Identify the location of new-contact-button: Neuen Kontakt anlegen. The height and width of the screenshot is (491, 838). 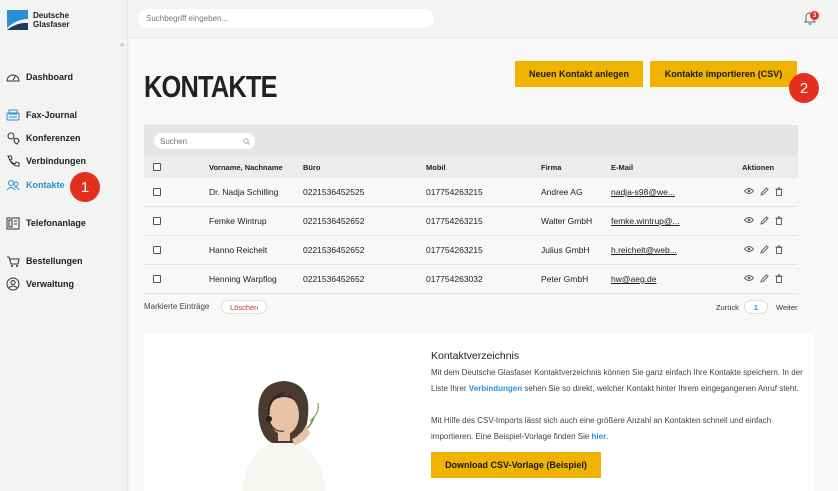
(579, 74).